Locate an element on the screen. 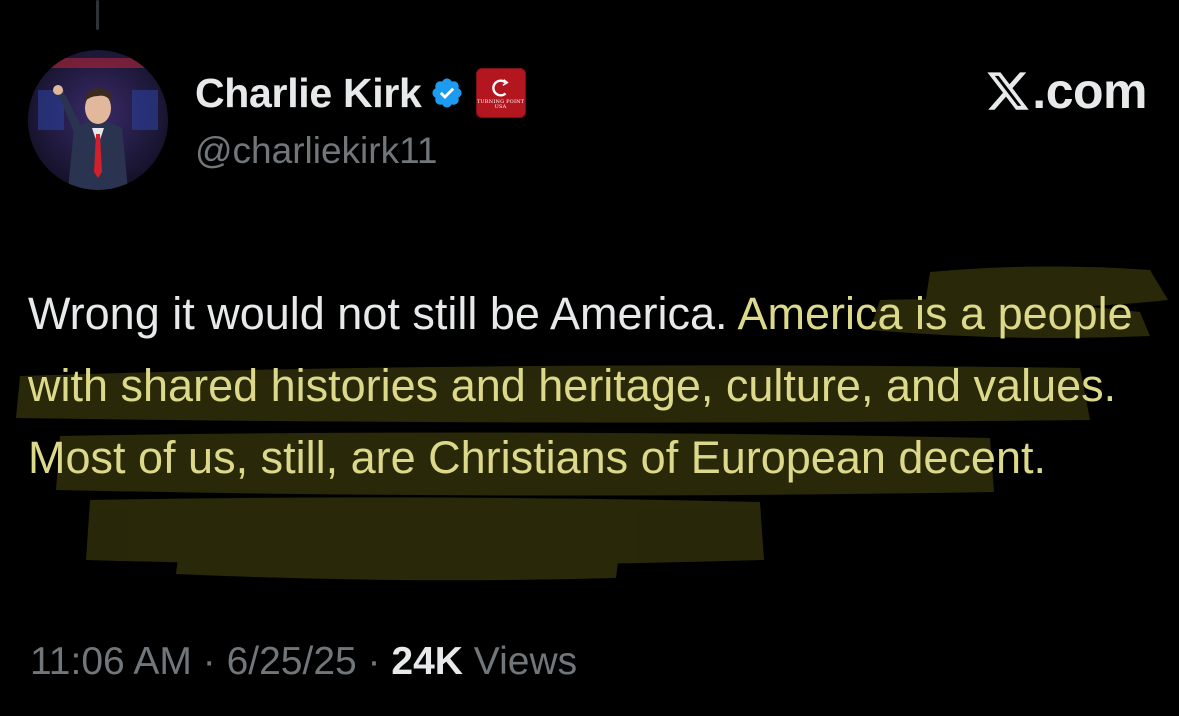  verified-badge-icon is located at coordinates (447, 93).